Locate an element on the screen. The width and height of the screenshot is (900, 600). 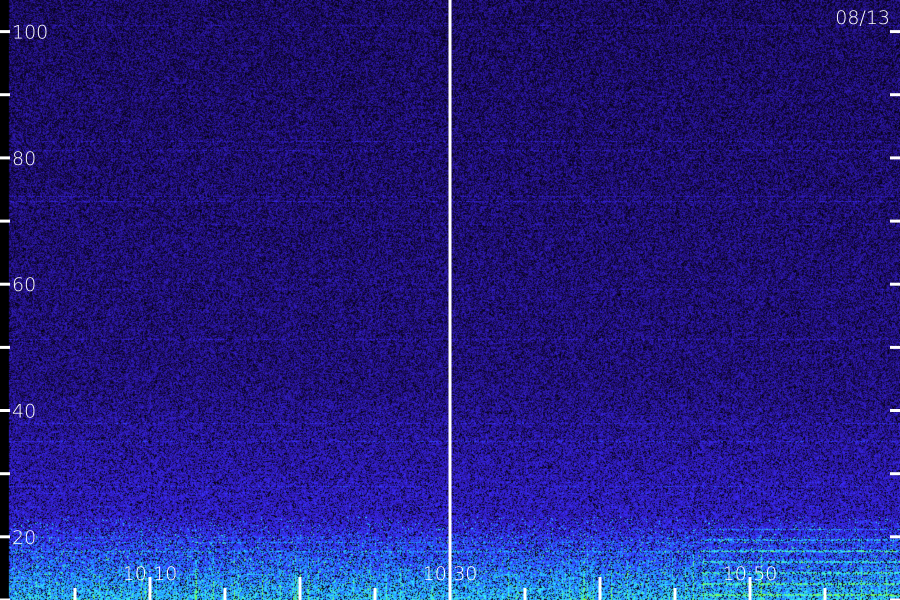
x-tick-label-1050: 10:50 is located at coordinates (750, 574).